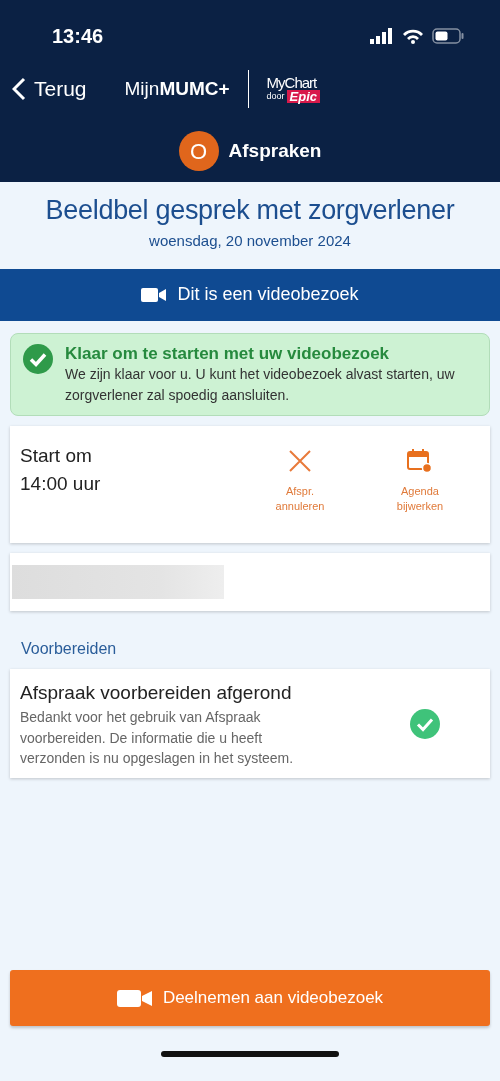  What do you see at coordinates (61, 484) in the screenshot?
I see `start-time: 14:00 uur` at bounding box center [61, 484].